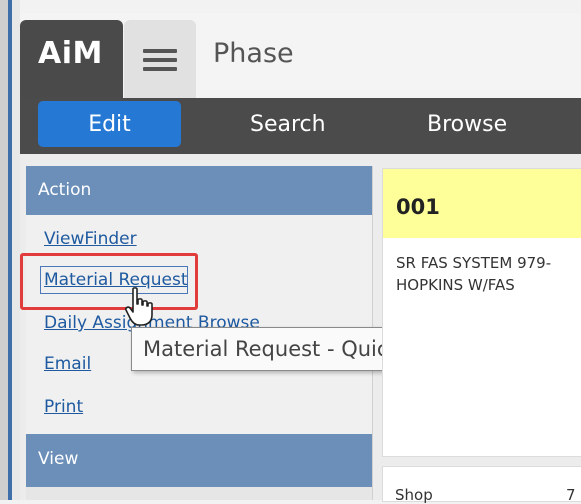 This screenshot has height=504, width=581. What do you see at coordinates (109, 281) in the screenshot?
I see `callout-highlight-box` at bounding box center [109, 281].